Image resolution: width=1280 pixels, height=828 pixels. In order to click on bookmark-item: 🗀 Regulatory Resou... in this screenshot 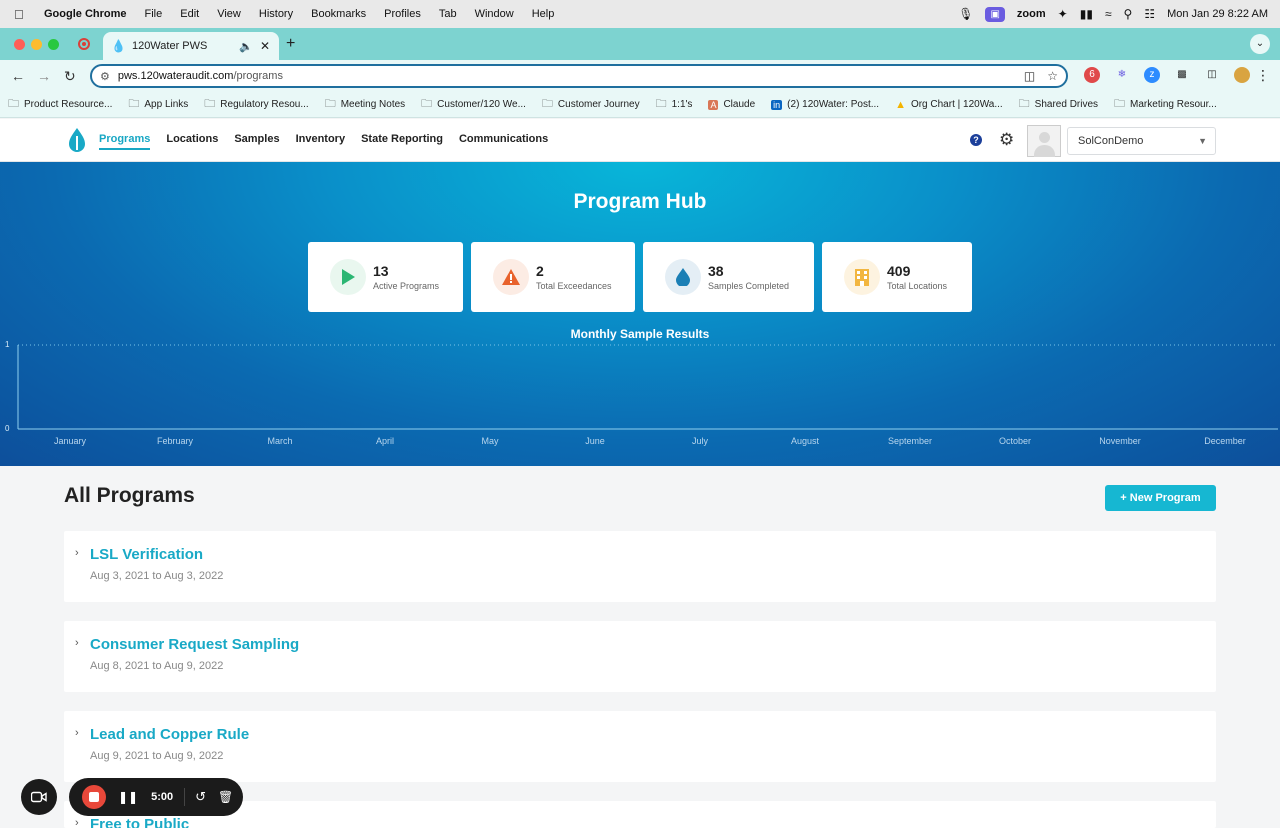, I will do `click(256, 104)`.